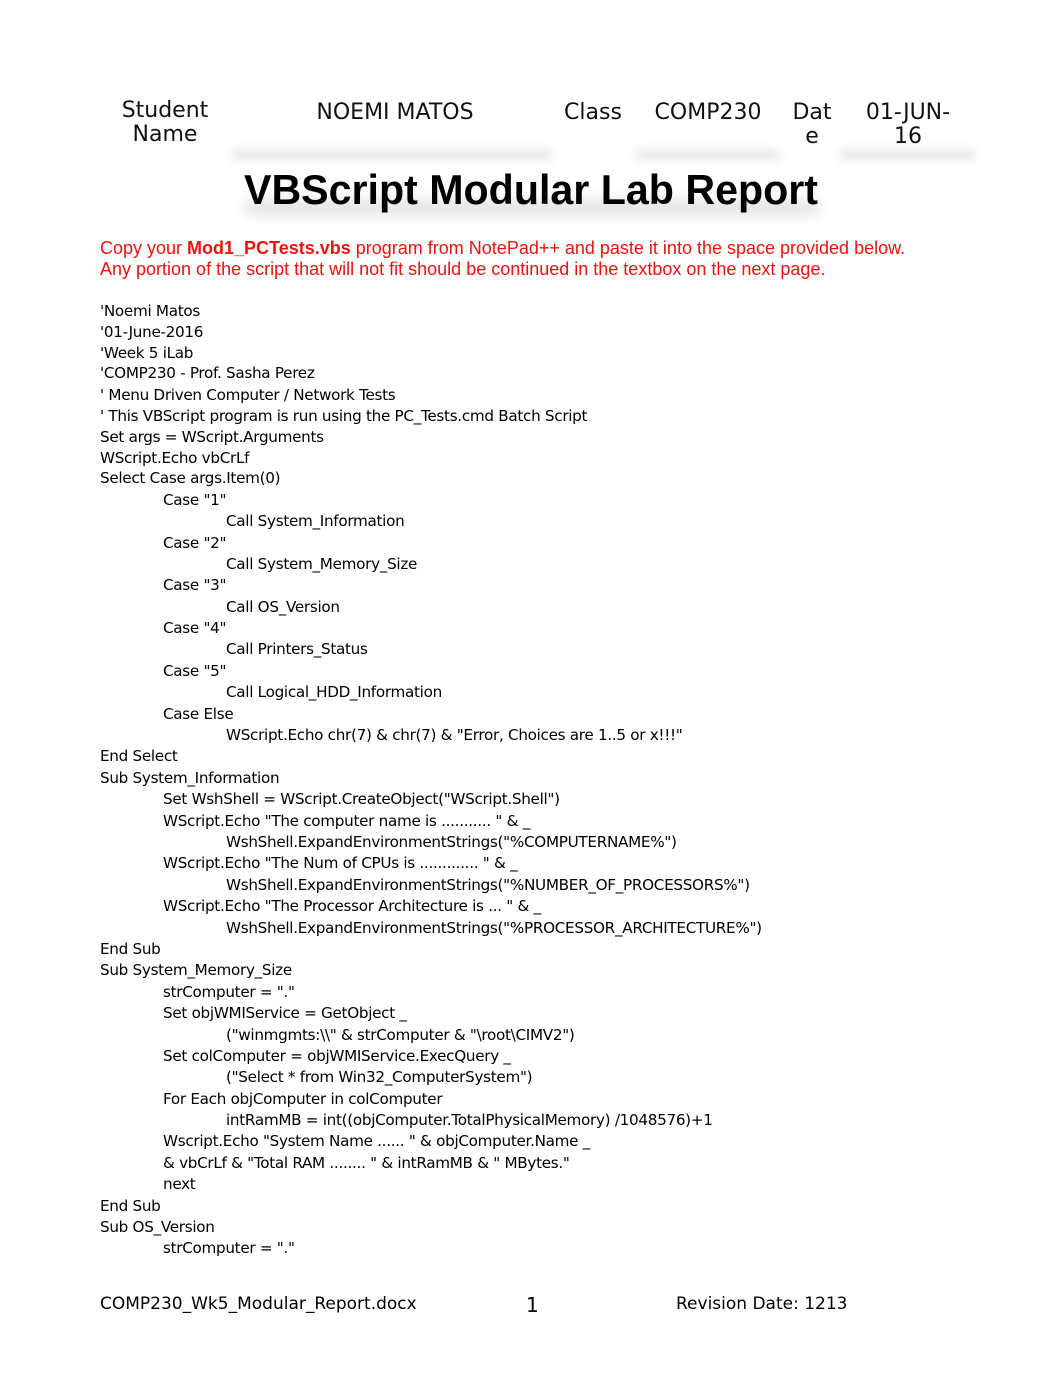 This screenshot has width=1062, height=1377. I want to click on class-underline, so click(707, 155).